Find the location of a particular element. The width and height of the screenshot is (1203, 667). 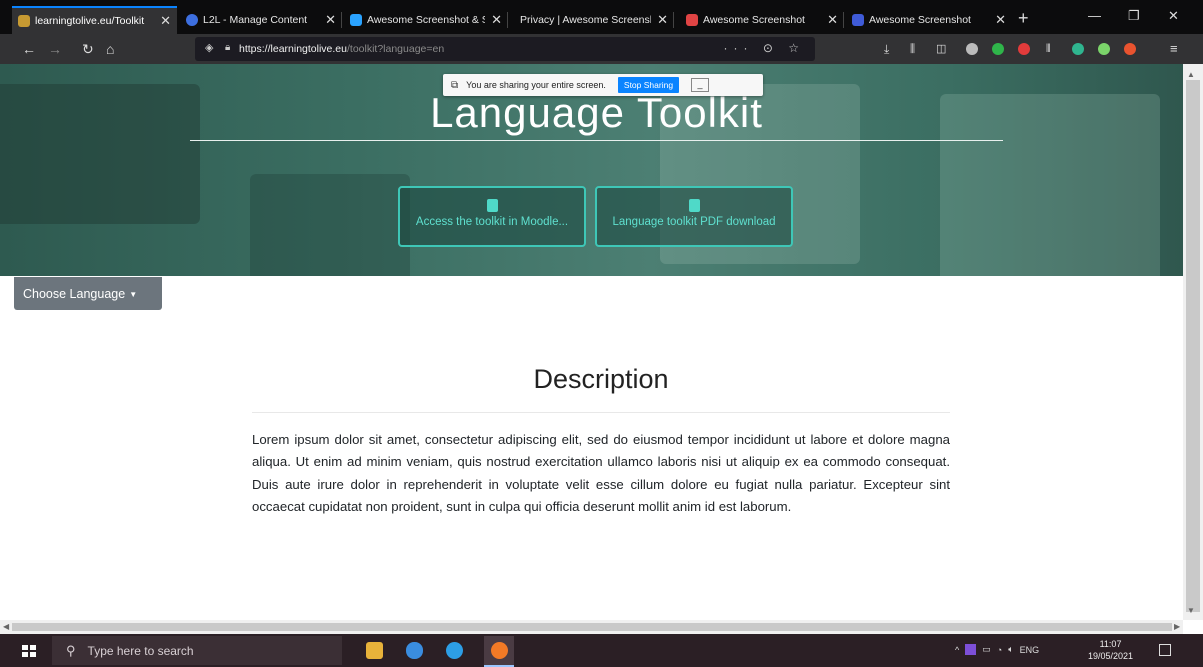

caret-down-icon: ▼ is located at coordinates (133, 295).